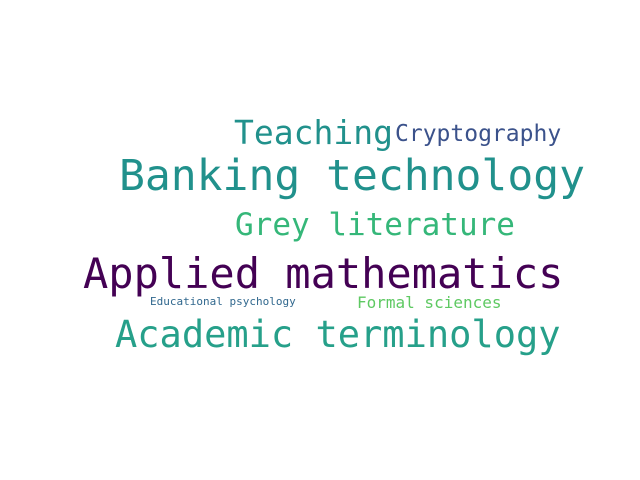 Image resolution: width=640 pixels, height=480 pixels. Describe the element at coordinates (429, 302) in the screenshot. I see `word-formal-sciences: Formal sciences` at that location.